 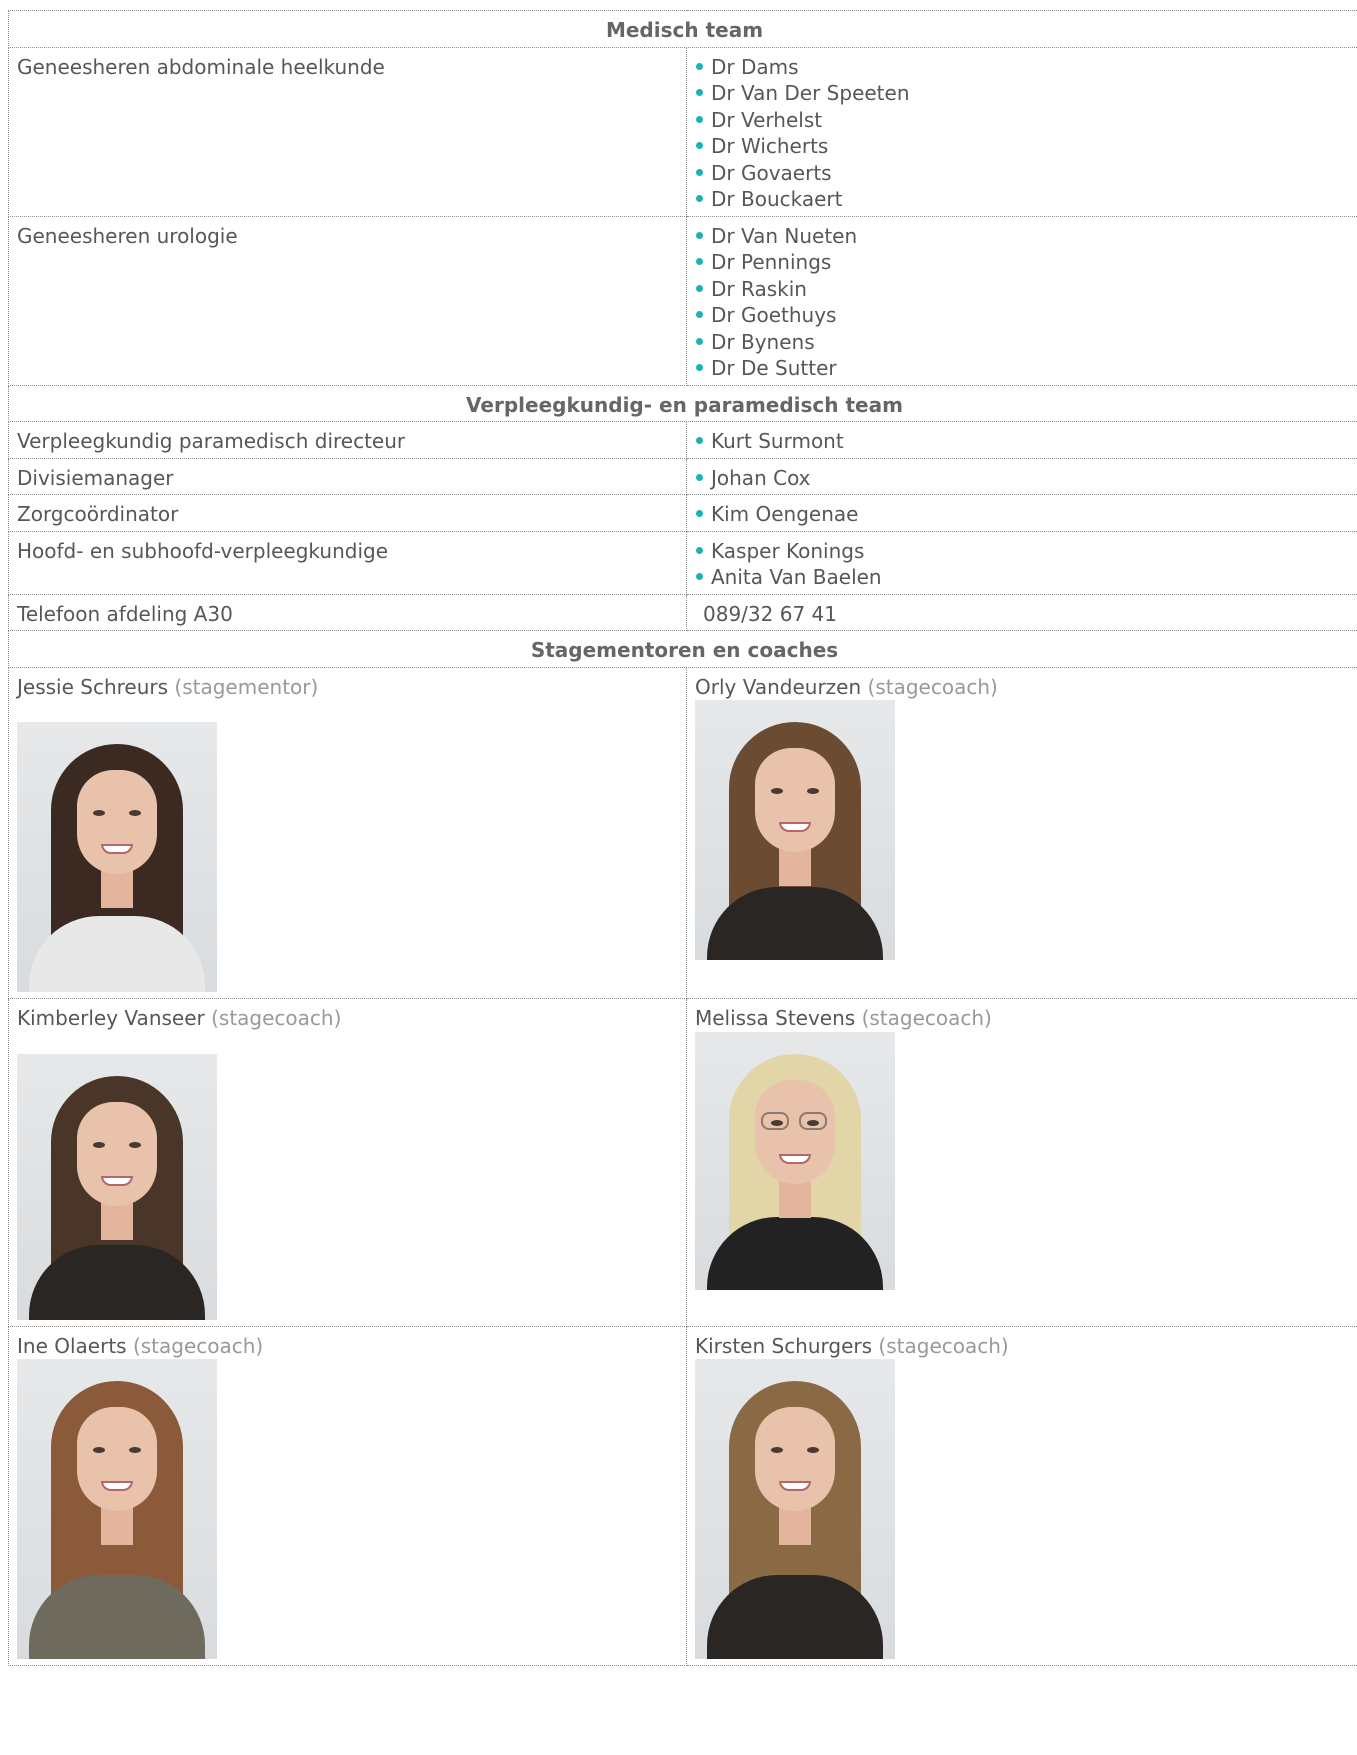 What do you see at coordinates (1023, 342) in the screenshot?
I see `list-item: Dr Bynens` at bounding box center [1023, 342].